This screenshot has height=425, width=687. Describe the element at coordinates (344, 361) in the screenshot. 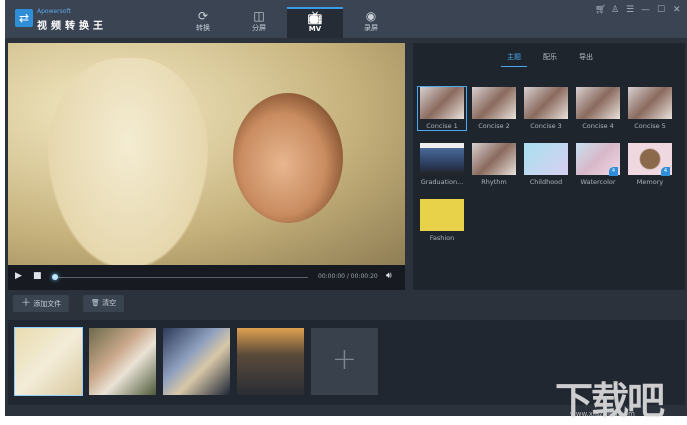

I see `add-clip-button: +` at that location.